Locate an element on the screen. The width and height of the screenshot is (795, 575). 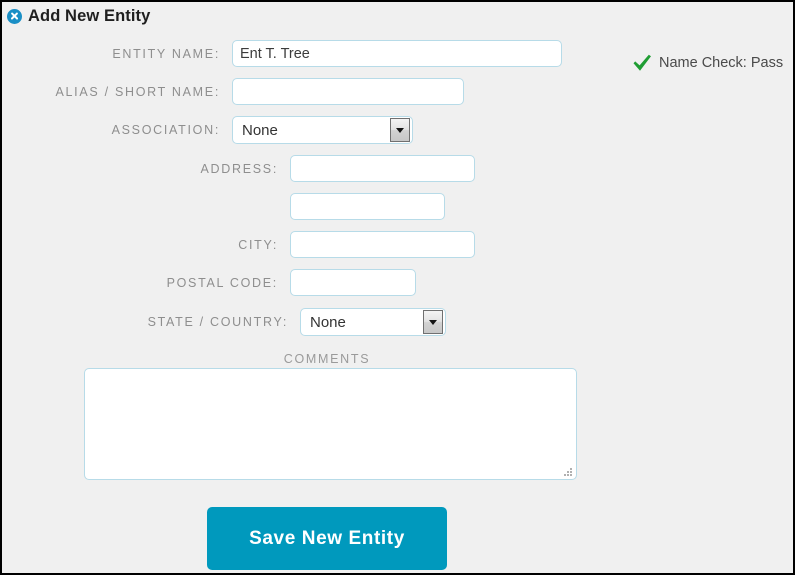
association-label: Association: is located at coordinates (165, 130).